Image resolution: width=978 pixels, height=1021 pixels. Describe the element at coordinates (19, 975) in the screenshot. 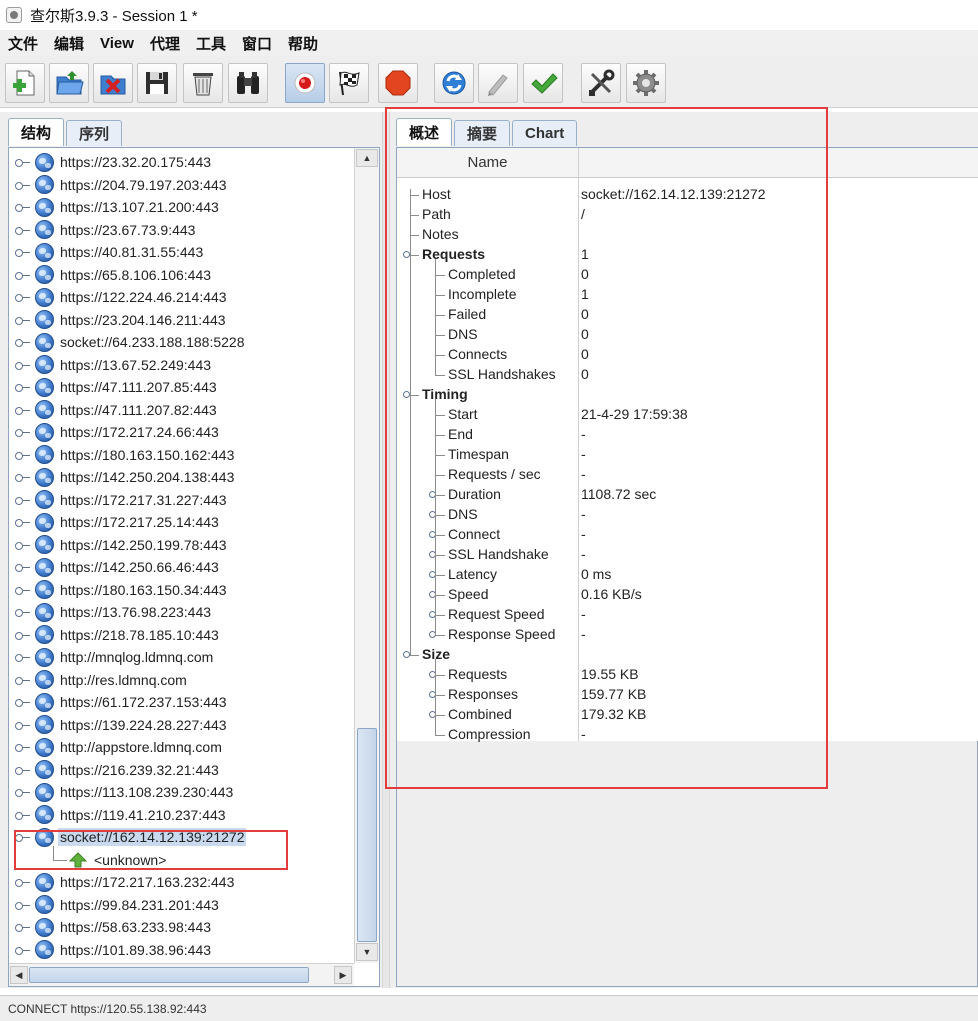

I see `scroll-left-arrow-icon: ◀` at that location.